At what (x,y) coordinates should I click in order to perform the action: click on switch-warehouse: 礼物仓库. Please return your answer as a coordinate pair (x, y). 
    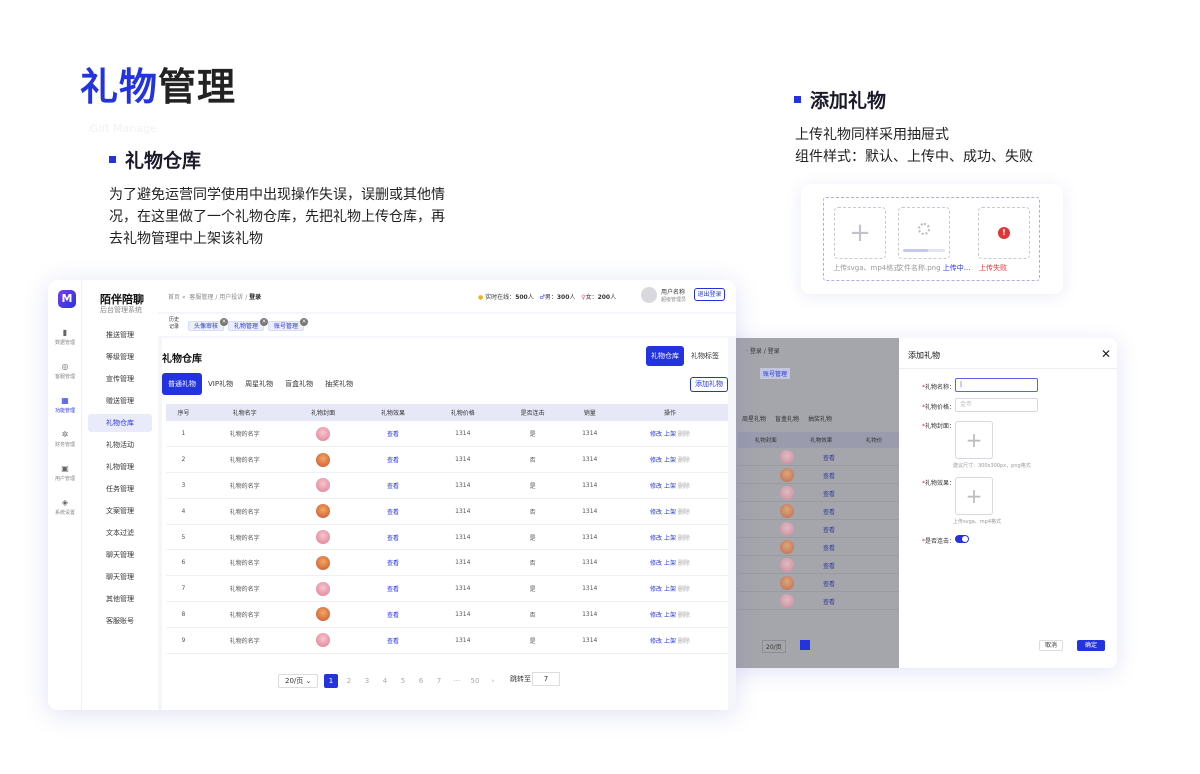
    Looking at the image, I should click on (665, 356).